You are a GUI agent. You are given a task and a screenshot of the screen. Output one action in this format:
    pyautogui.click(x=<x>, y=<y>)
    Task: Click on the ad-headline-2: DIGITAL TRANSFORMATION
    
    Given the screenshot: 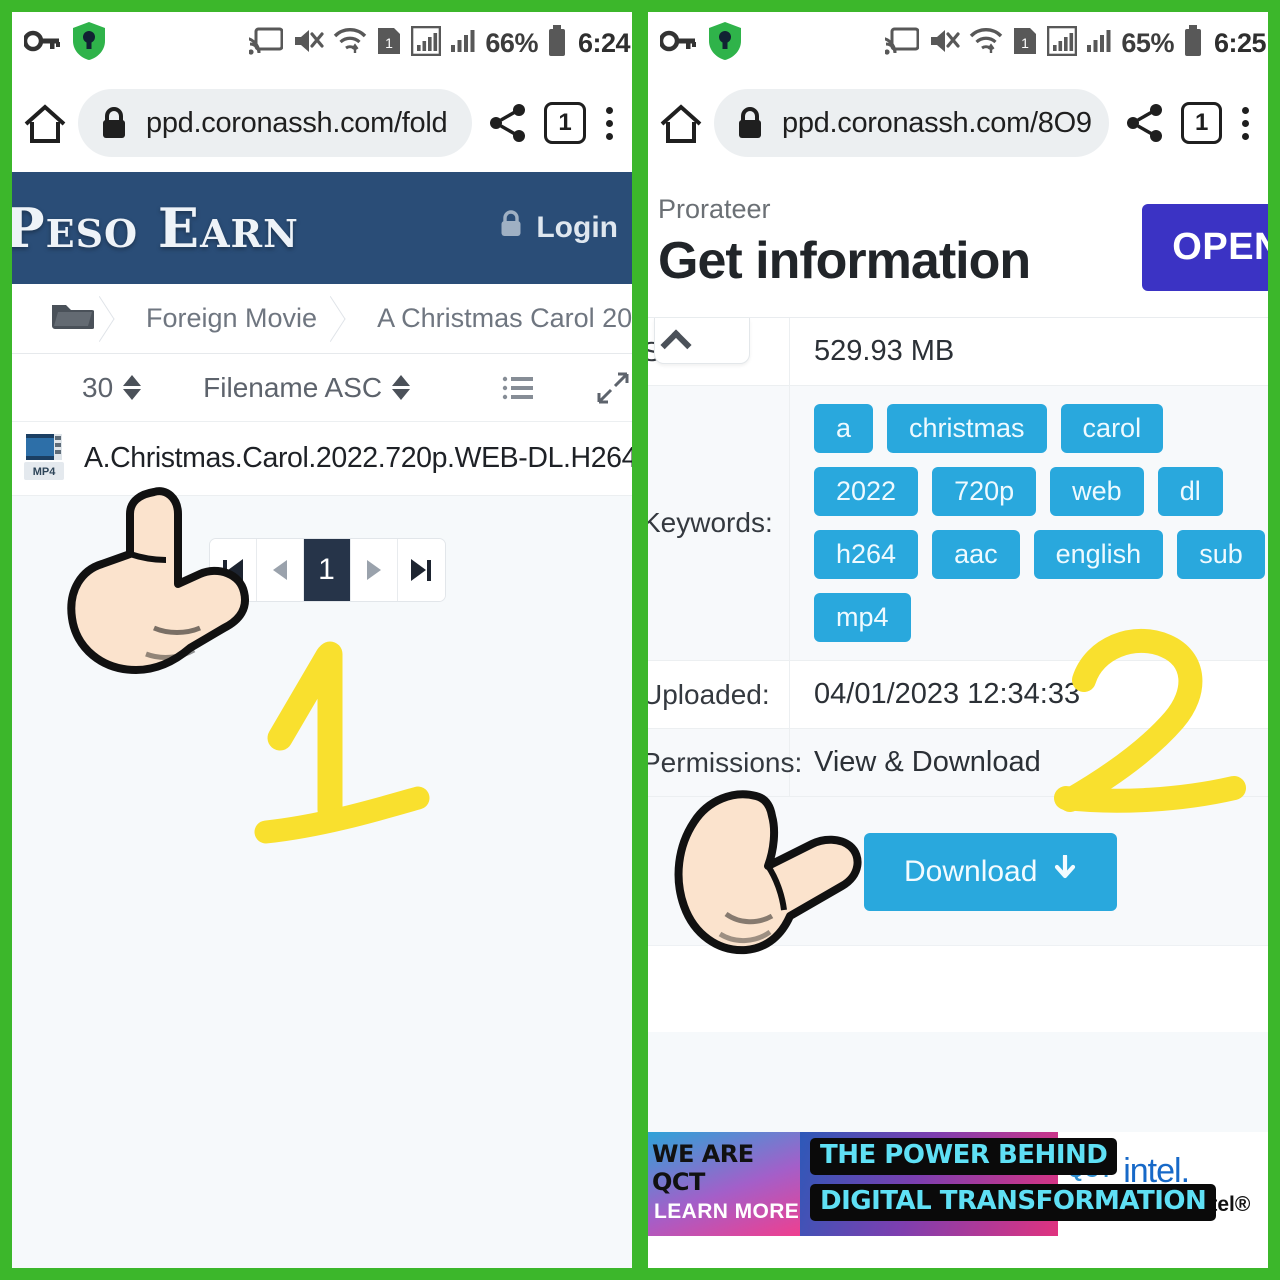 What is the action you would take?
    pyautogui.click(x=1013, y=1201)
    